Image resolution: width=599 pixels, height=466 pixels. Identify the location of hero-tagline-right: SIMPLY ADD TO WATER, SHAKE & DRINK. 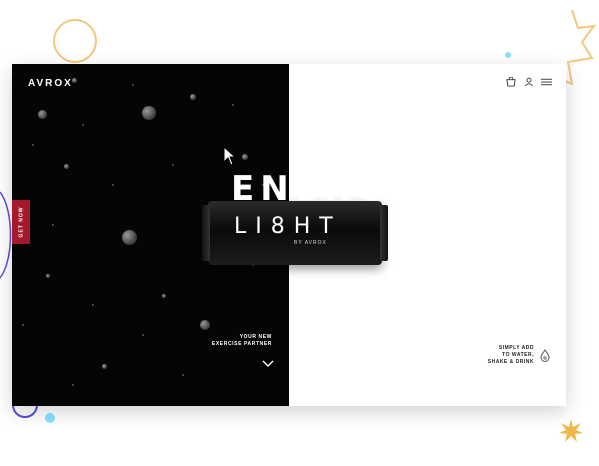
(508, 355).